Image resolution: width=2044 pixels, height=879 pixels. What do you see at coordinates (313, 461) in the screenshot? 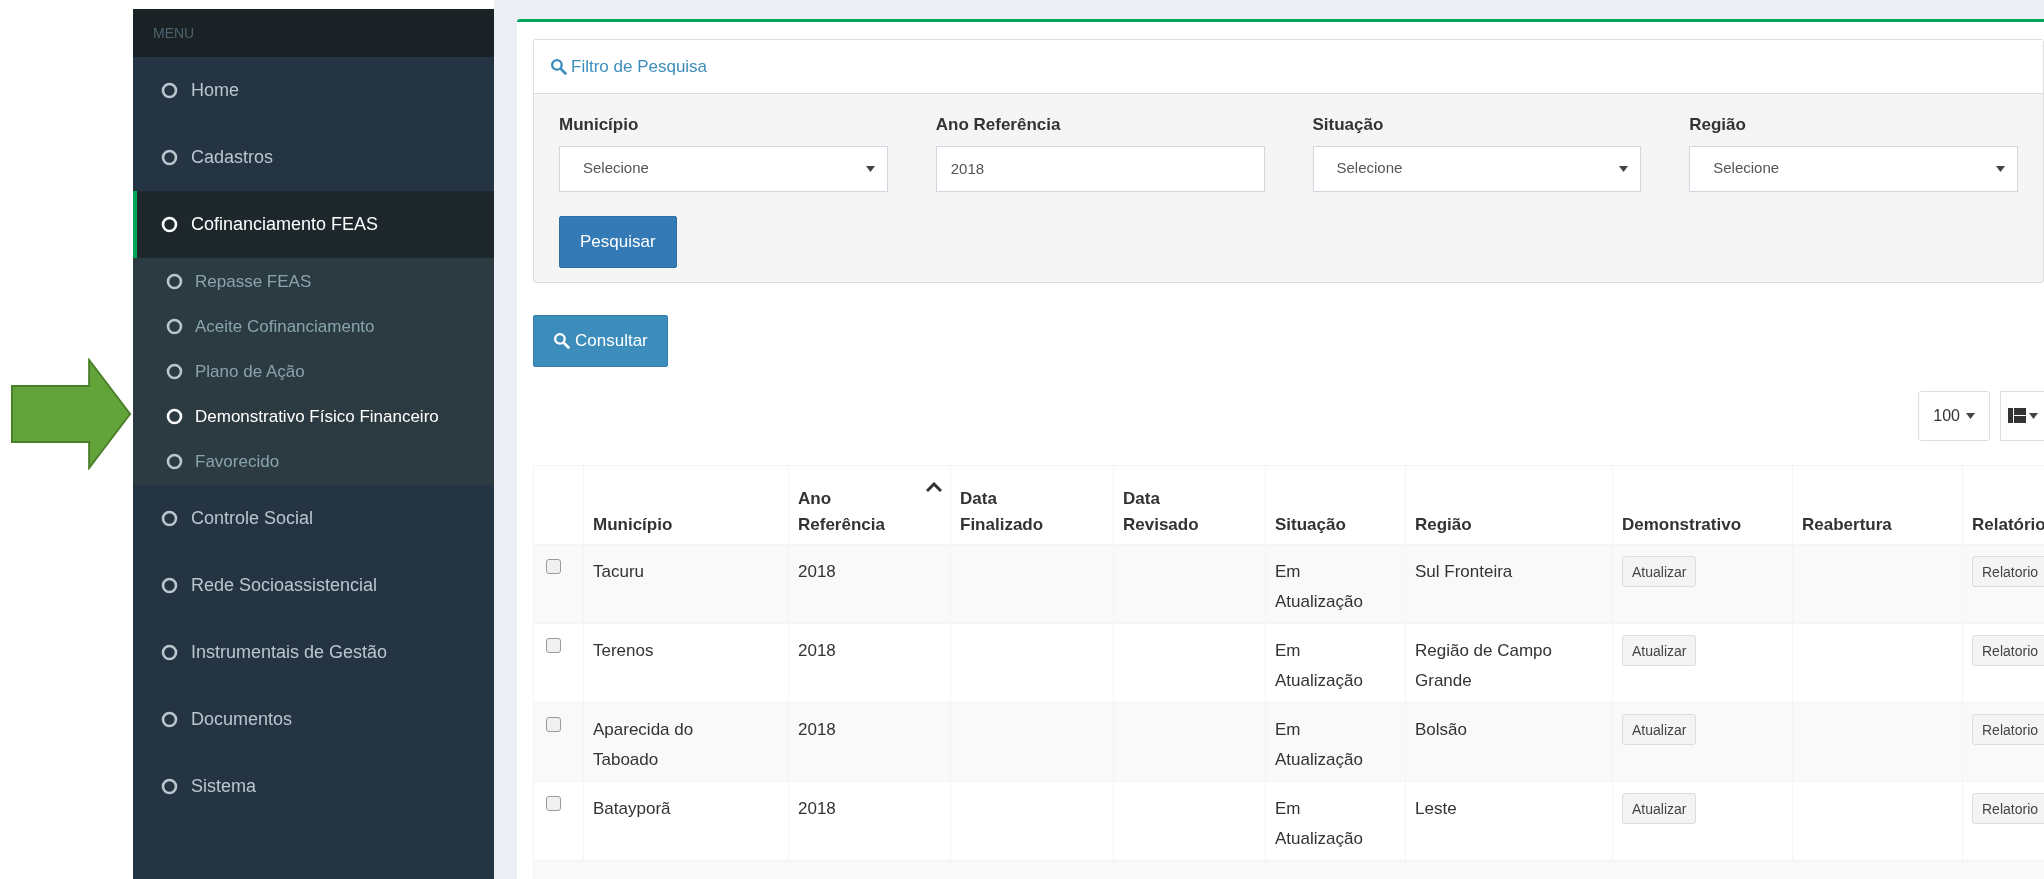
I see `submenu-item: Favorecido` at bounding box center [313, 461].